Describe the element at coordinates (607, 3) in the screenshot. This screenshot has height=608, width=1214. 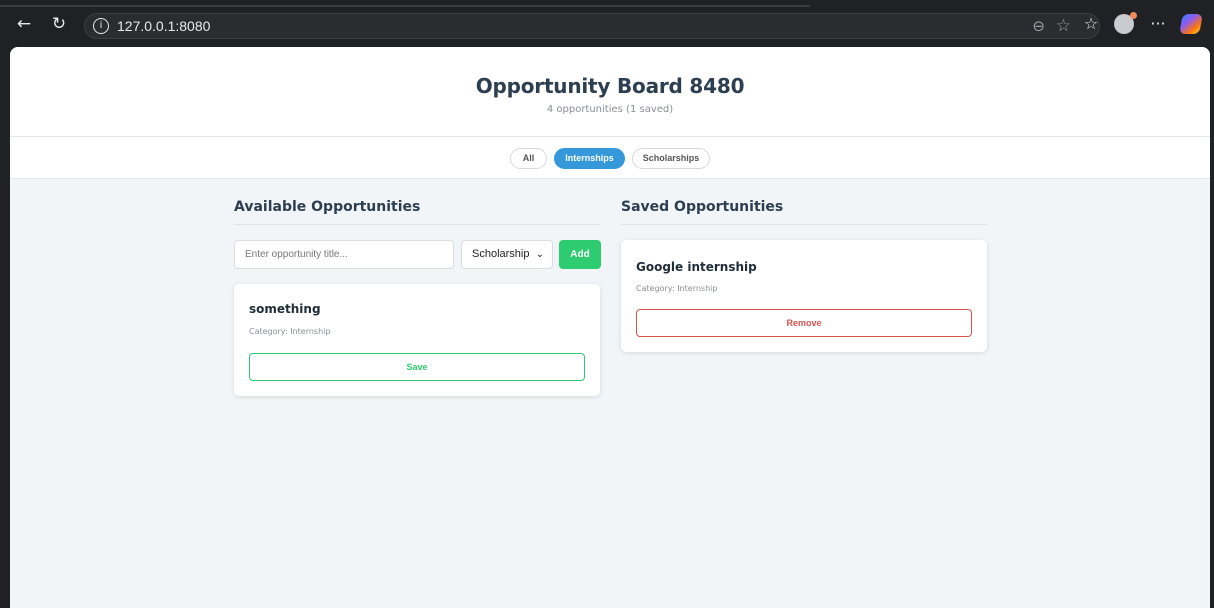
I see `tab-strip` at that location.